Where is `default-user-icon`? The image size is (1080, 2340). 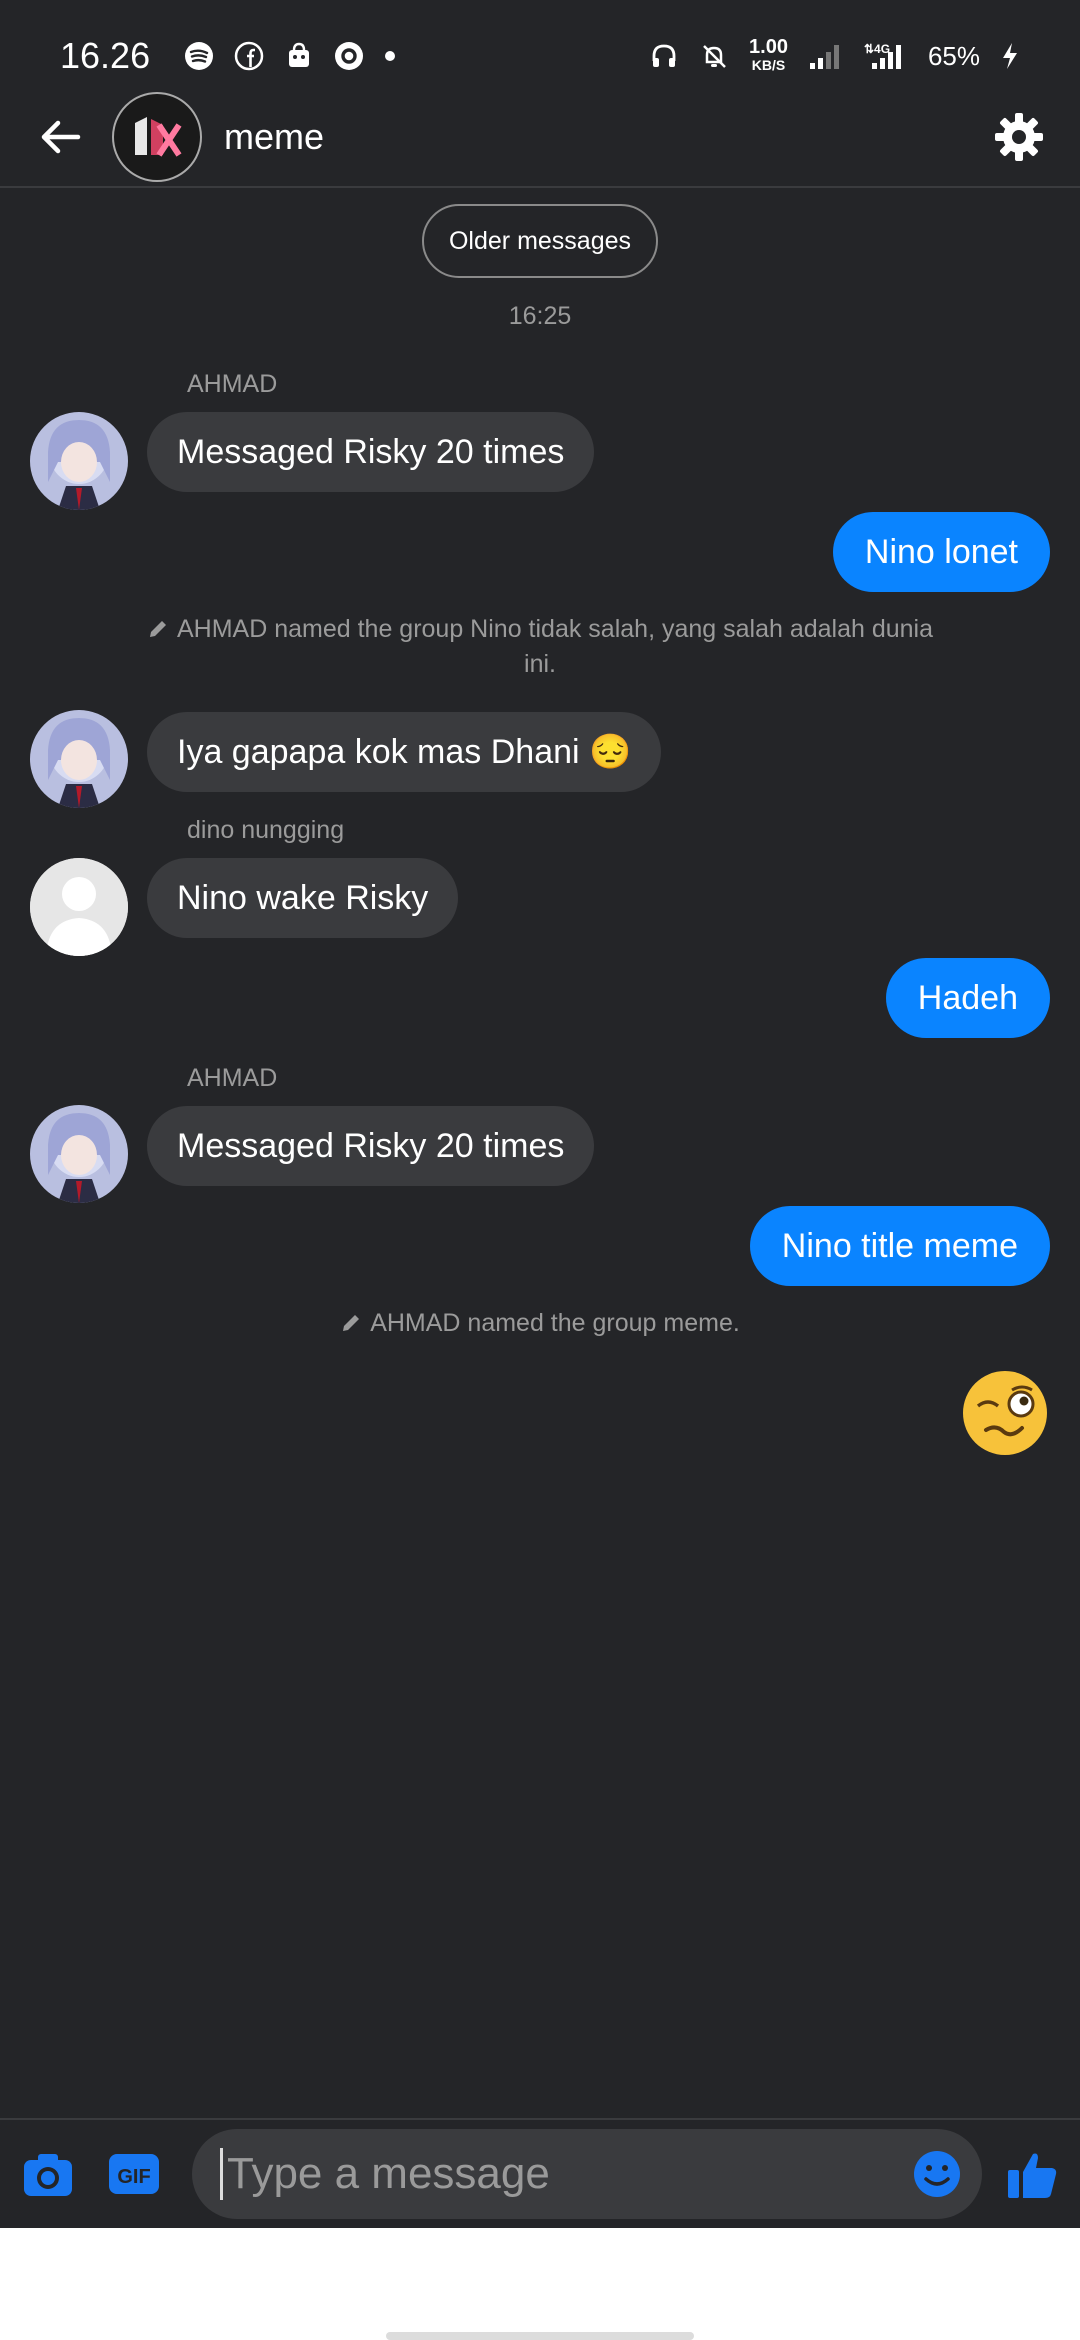
default-user-icon is located at coordinates (79, 907).